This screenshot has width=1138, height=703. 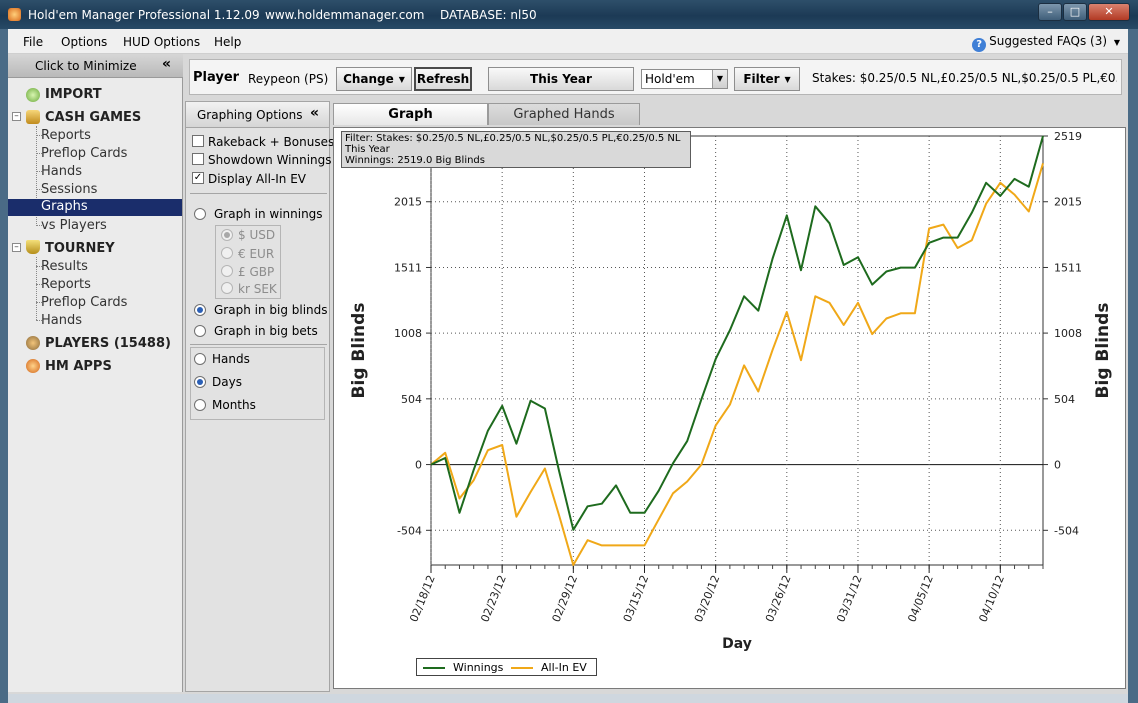 What do you see at coordinates (257, 289) in the screenshot?
I see `currency-sek-label: kr SEK` at bounding box center [257, 289].